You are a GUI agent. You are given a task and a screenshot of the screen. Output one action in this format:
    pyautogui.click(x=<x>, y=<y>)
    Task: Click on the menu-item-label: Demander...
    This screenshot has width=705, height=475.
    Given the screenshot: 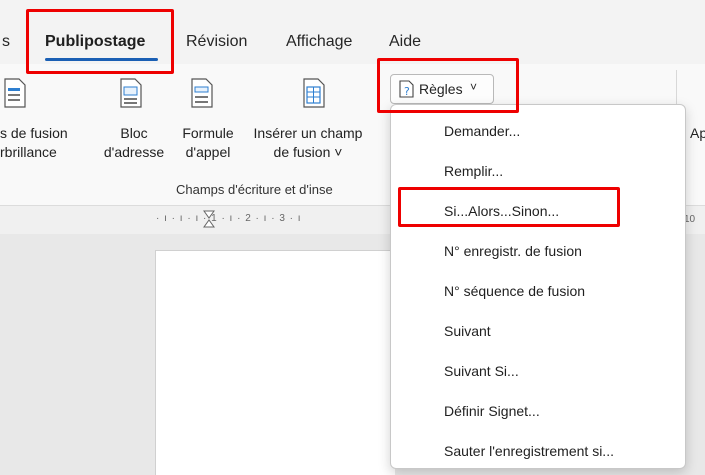 What is the action you would take?
    pyautogui.click(x=482, y=131)
    